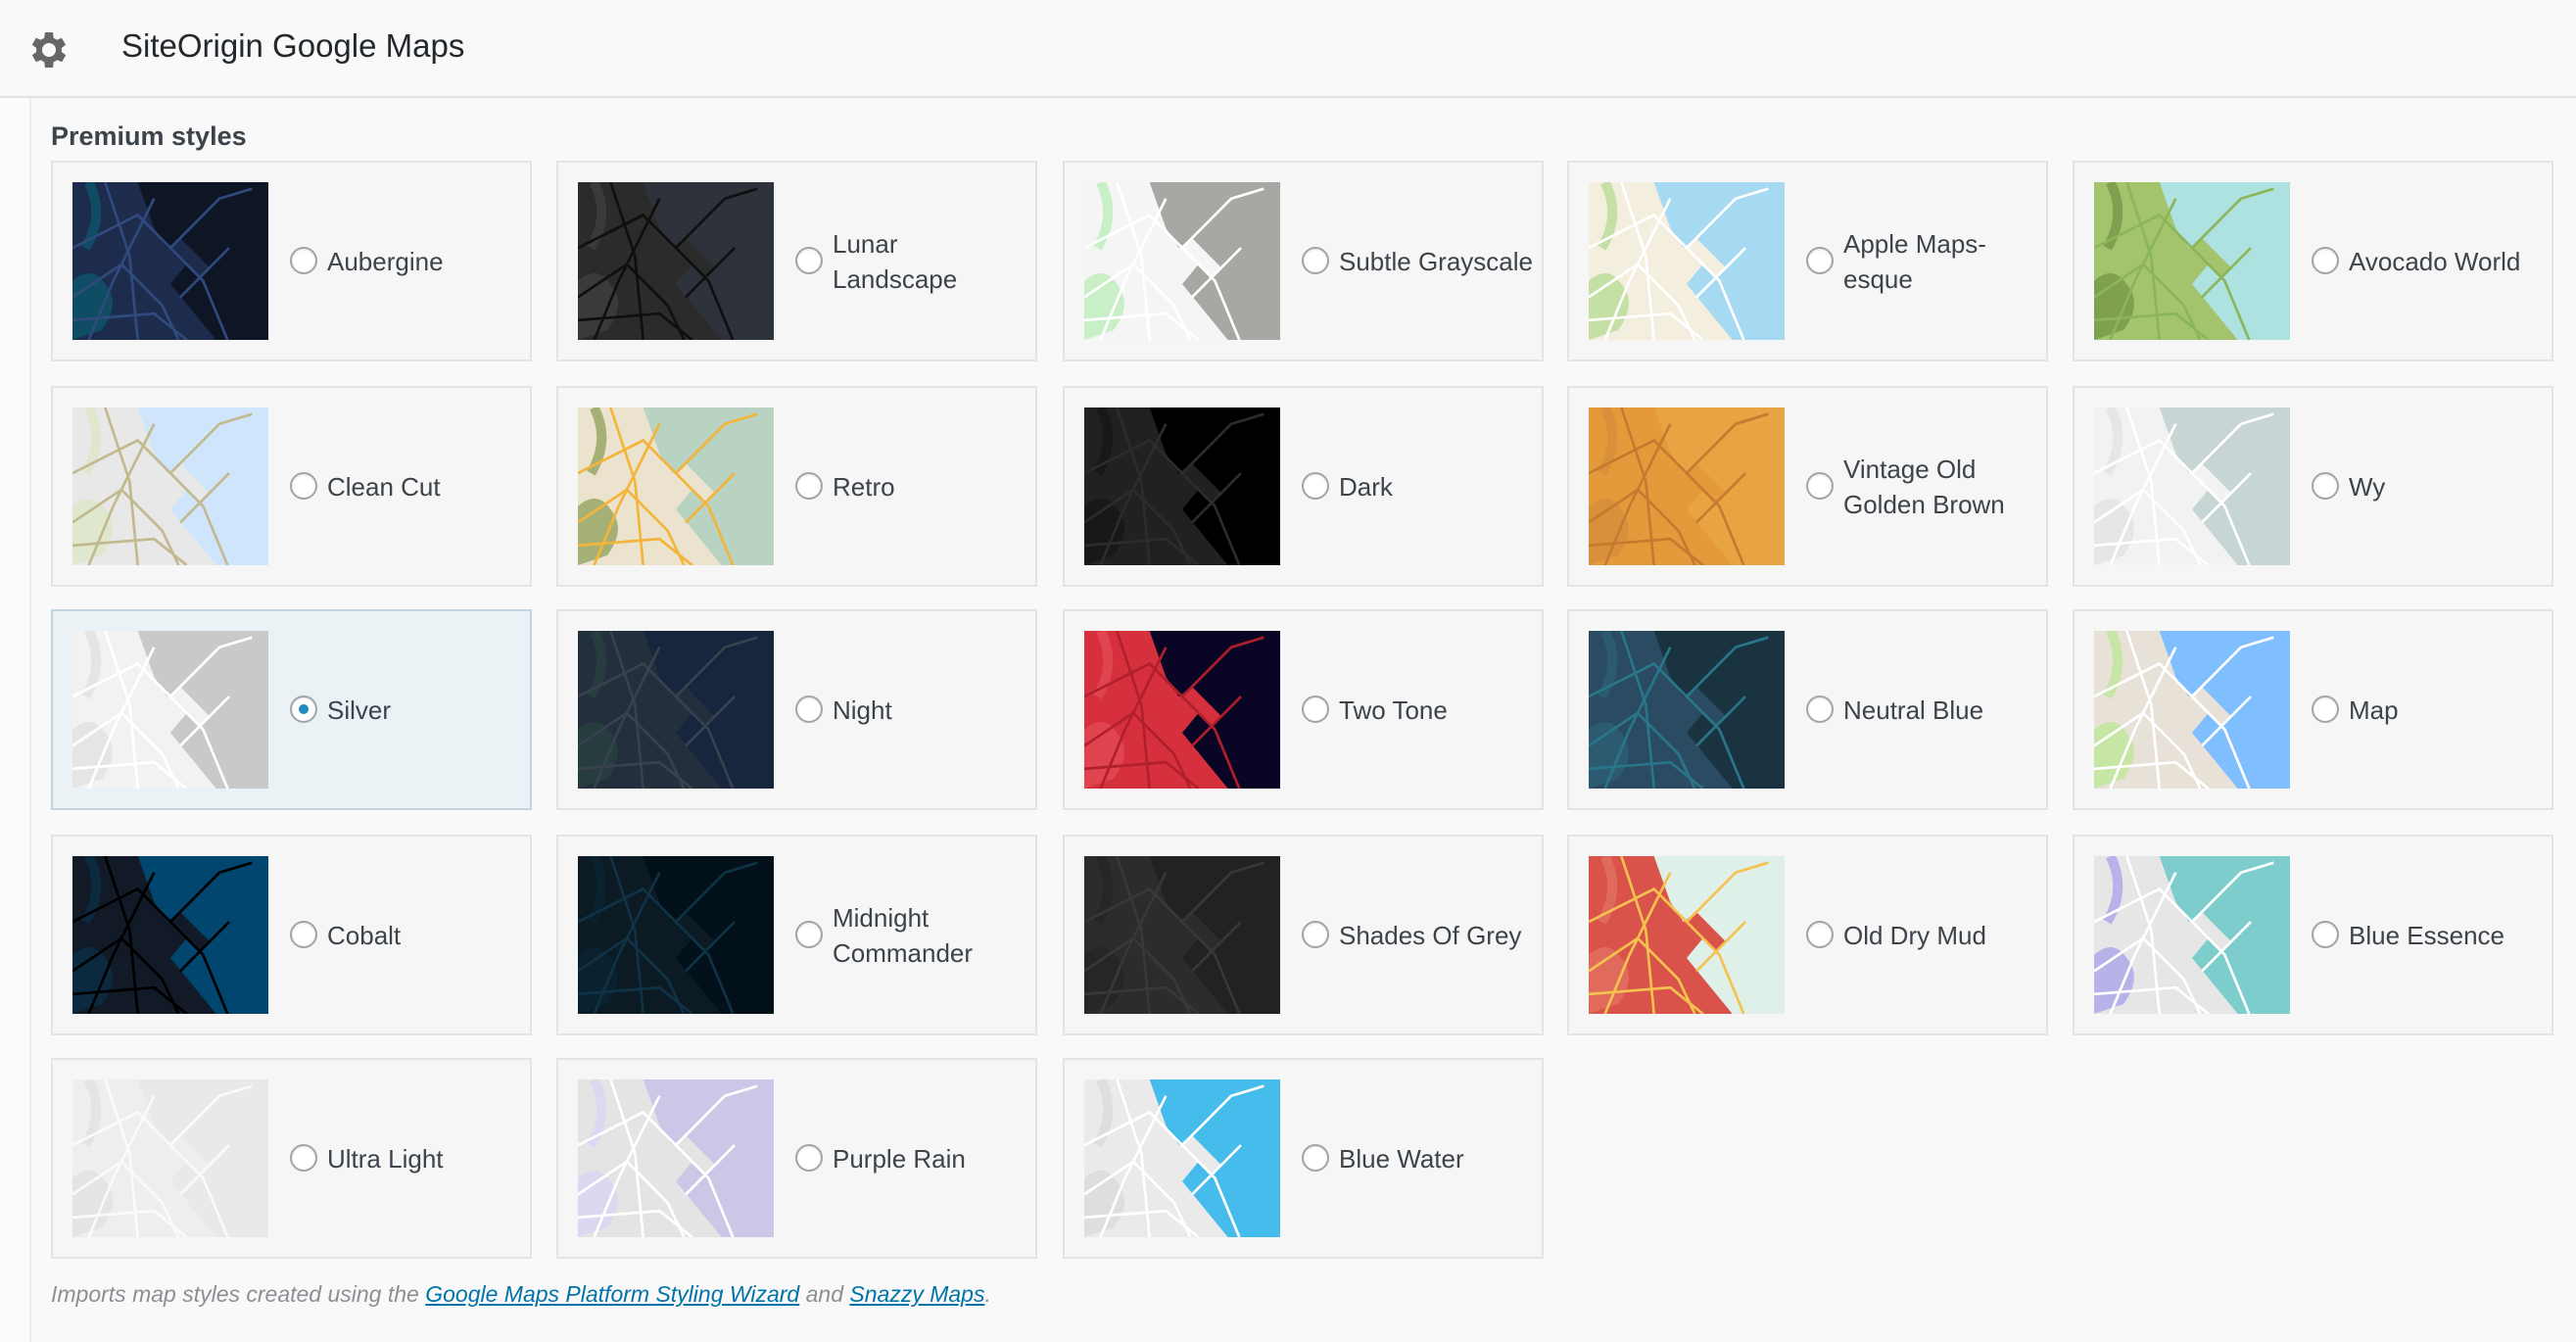  What do you see at coordinates (1913, 710) in the screenshot?
I see `style-label: Neutral Blue` at bounding box center [1913, 710].